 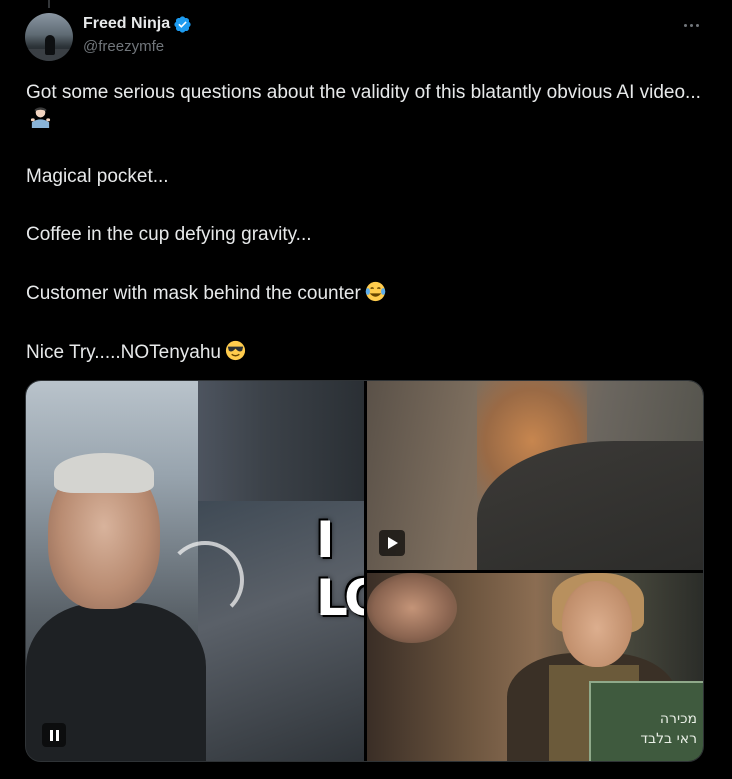 I want to click on pause-button, so click(x=54, y=735).